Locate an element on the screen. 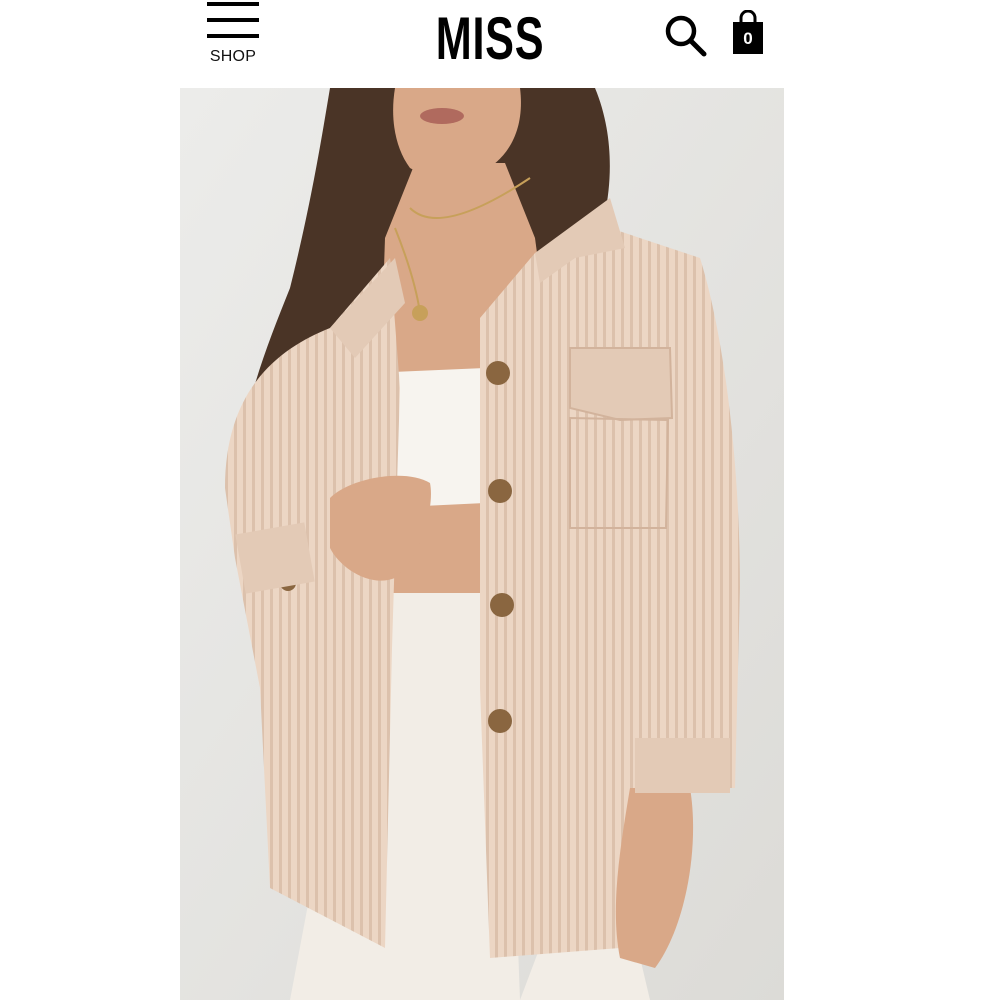 This screenshot has height=1000, width=1000. hamburger-menu-icon is located at coordinates (233, 21).